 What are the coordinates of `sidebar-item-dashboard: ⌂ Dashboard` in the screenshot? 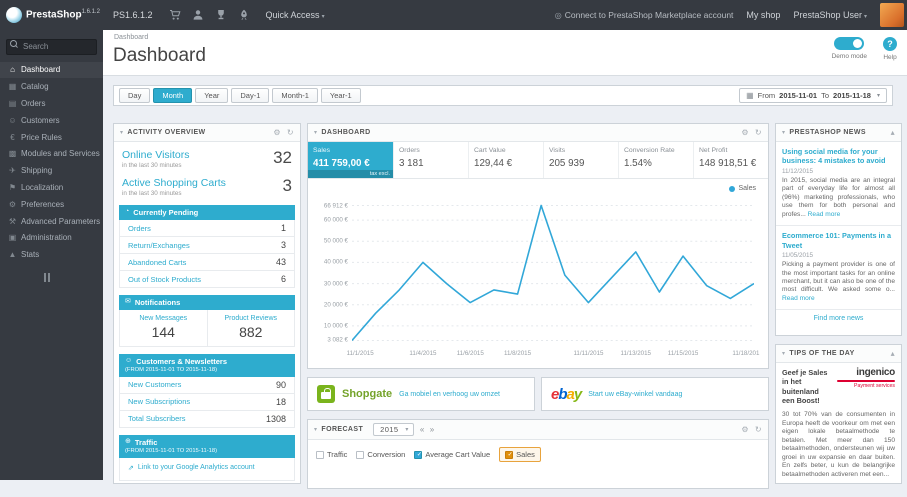 It's located at (51, 70).